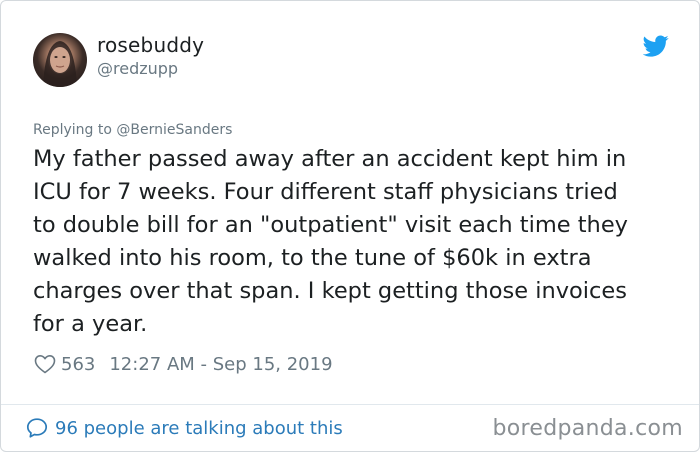 The width and height of the screenshot is (700, 452). I want to click on conversation-link: 96 people are talking about this, so click(184, 428).